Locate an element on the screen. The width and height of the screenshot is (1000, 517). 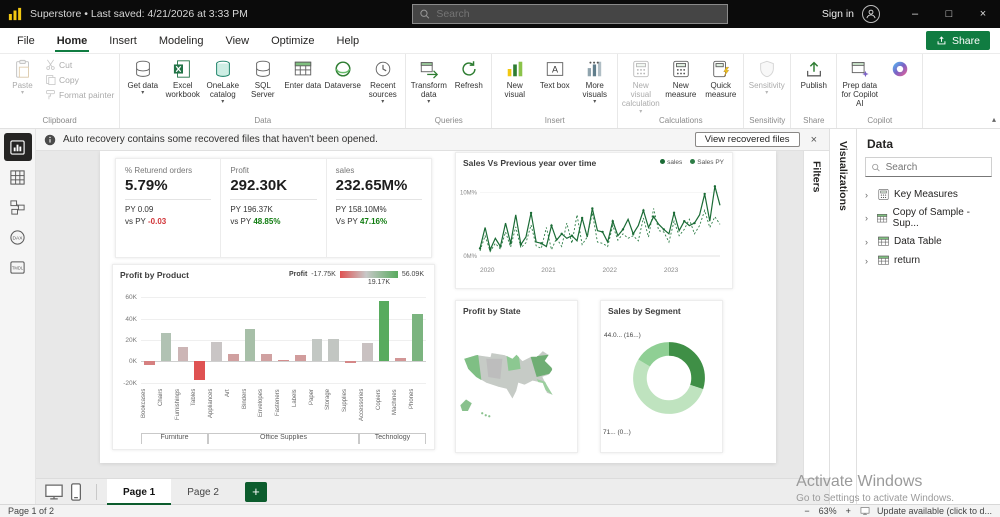
prep-data-for-copilot-ai-icon is located at coordinates (860, 69).